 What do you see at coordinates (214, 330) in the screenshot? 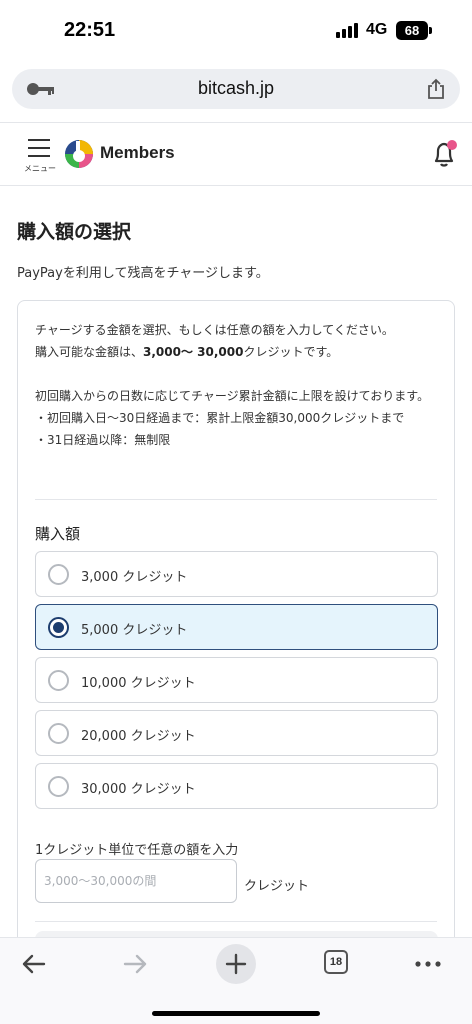
I see `notice-line: チャージする金額を選択、もしくは任意の額を入力してください。` at bounding box center [214, 330].